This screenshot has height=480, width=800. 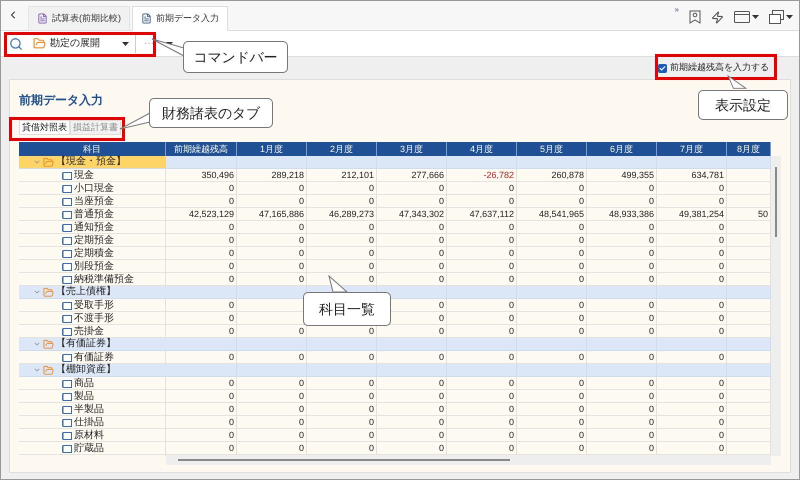 I want to click on statement-tab: 貸借対照表, so click(x=44, y=127).